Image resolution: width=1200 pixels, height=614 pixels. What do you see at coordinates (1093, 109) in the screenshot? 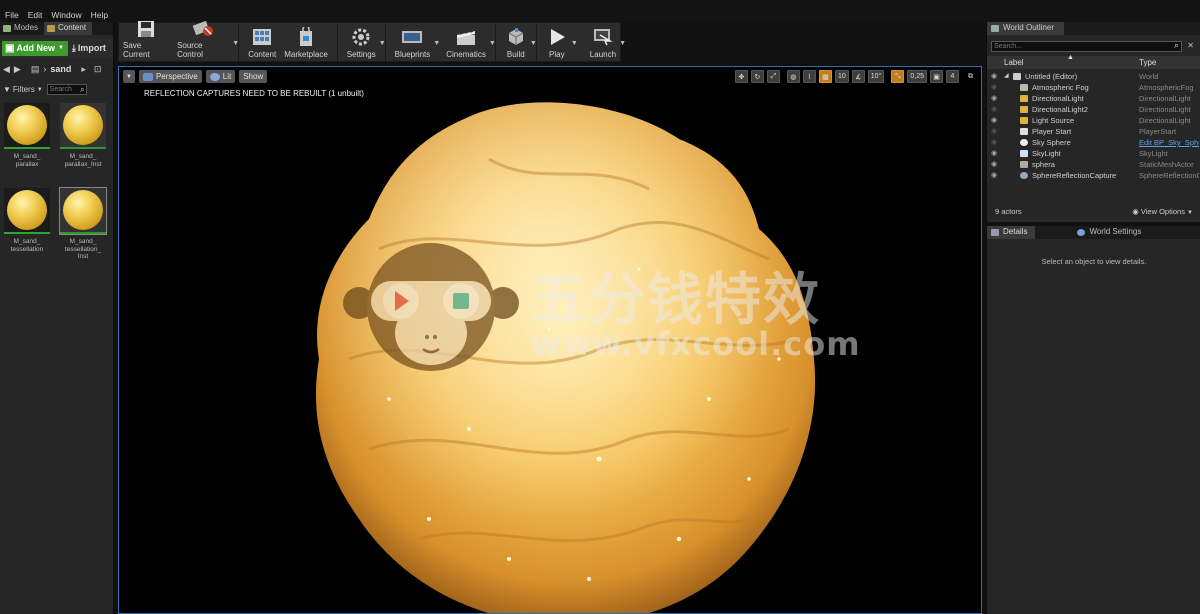
I see `outliner-row: ◉ DirectionalLight2 DirectionalLight` at bounding box center [1093, 109].